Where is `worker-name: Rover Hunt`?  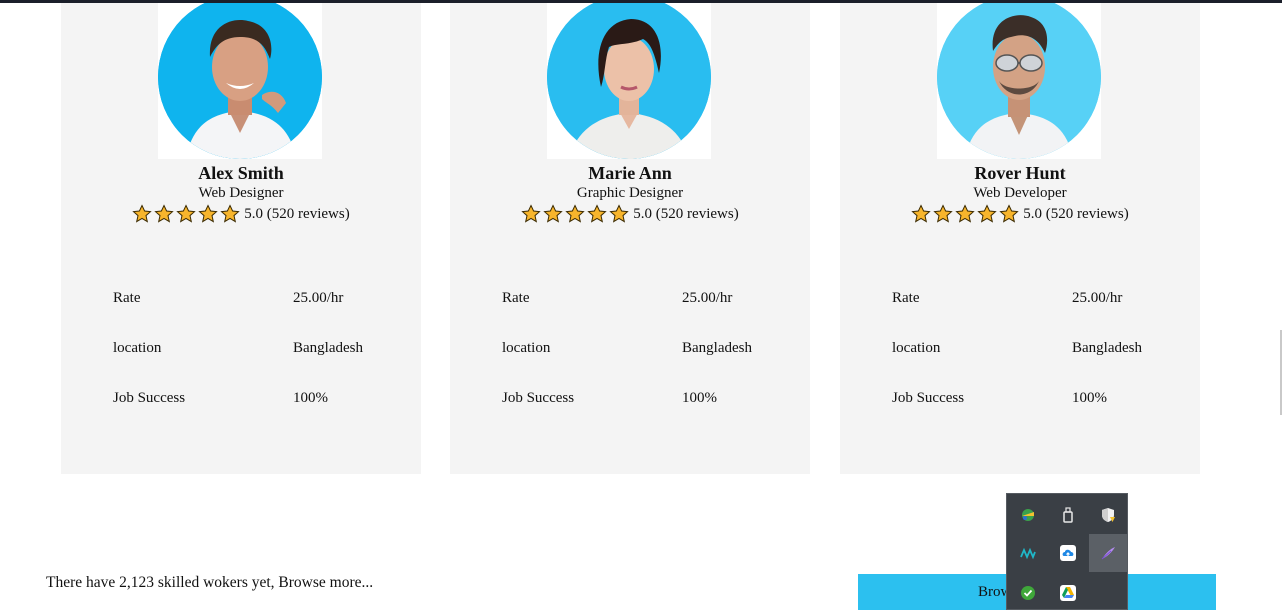 worker-name: Rover Hunt is located at coordinates (1020, 173).